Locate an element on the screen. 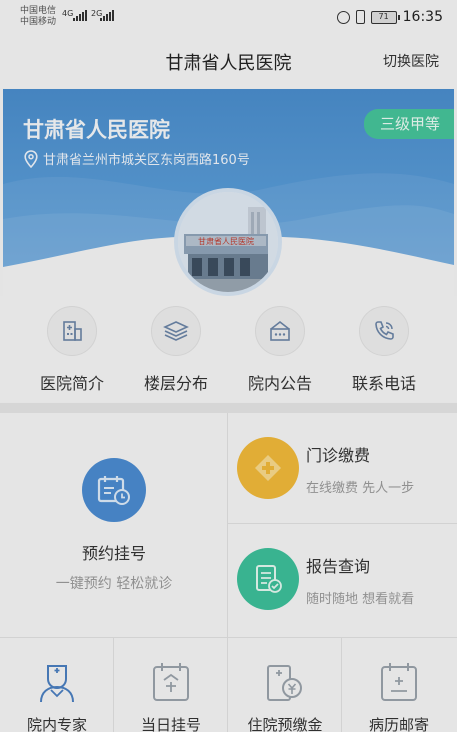 This screenshot has height=732, width=457. vibrate-icon is located at coordinates (360, 17).